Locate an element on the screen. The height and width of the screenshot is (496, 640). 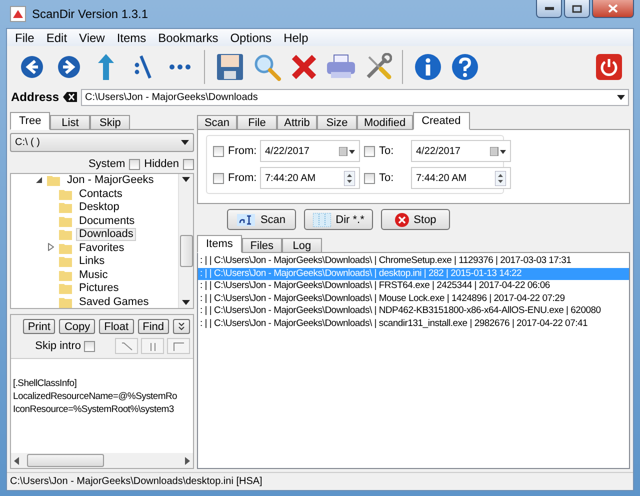
more-button is located at coordinates (181, 326).